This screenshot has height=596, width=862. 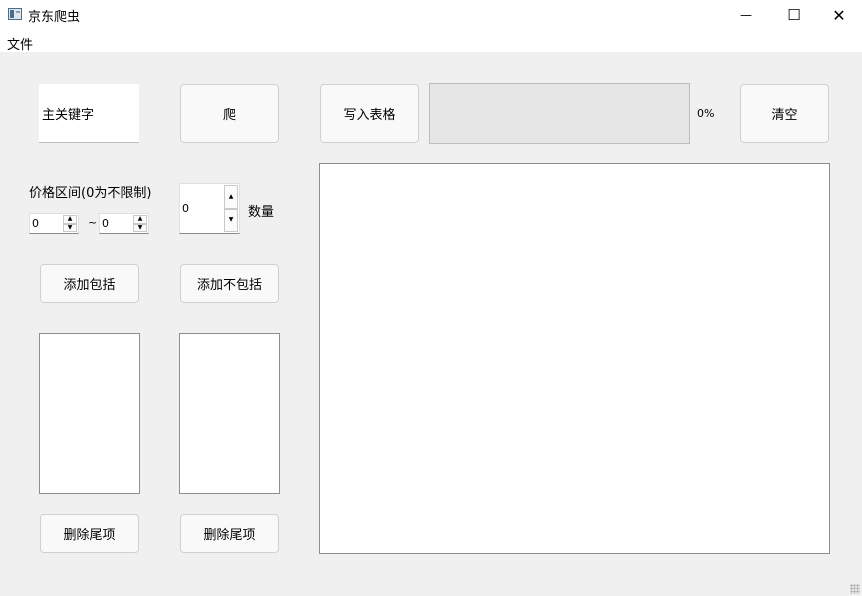 I want to click on exclude-list, so click(x=229, y=413).